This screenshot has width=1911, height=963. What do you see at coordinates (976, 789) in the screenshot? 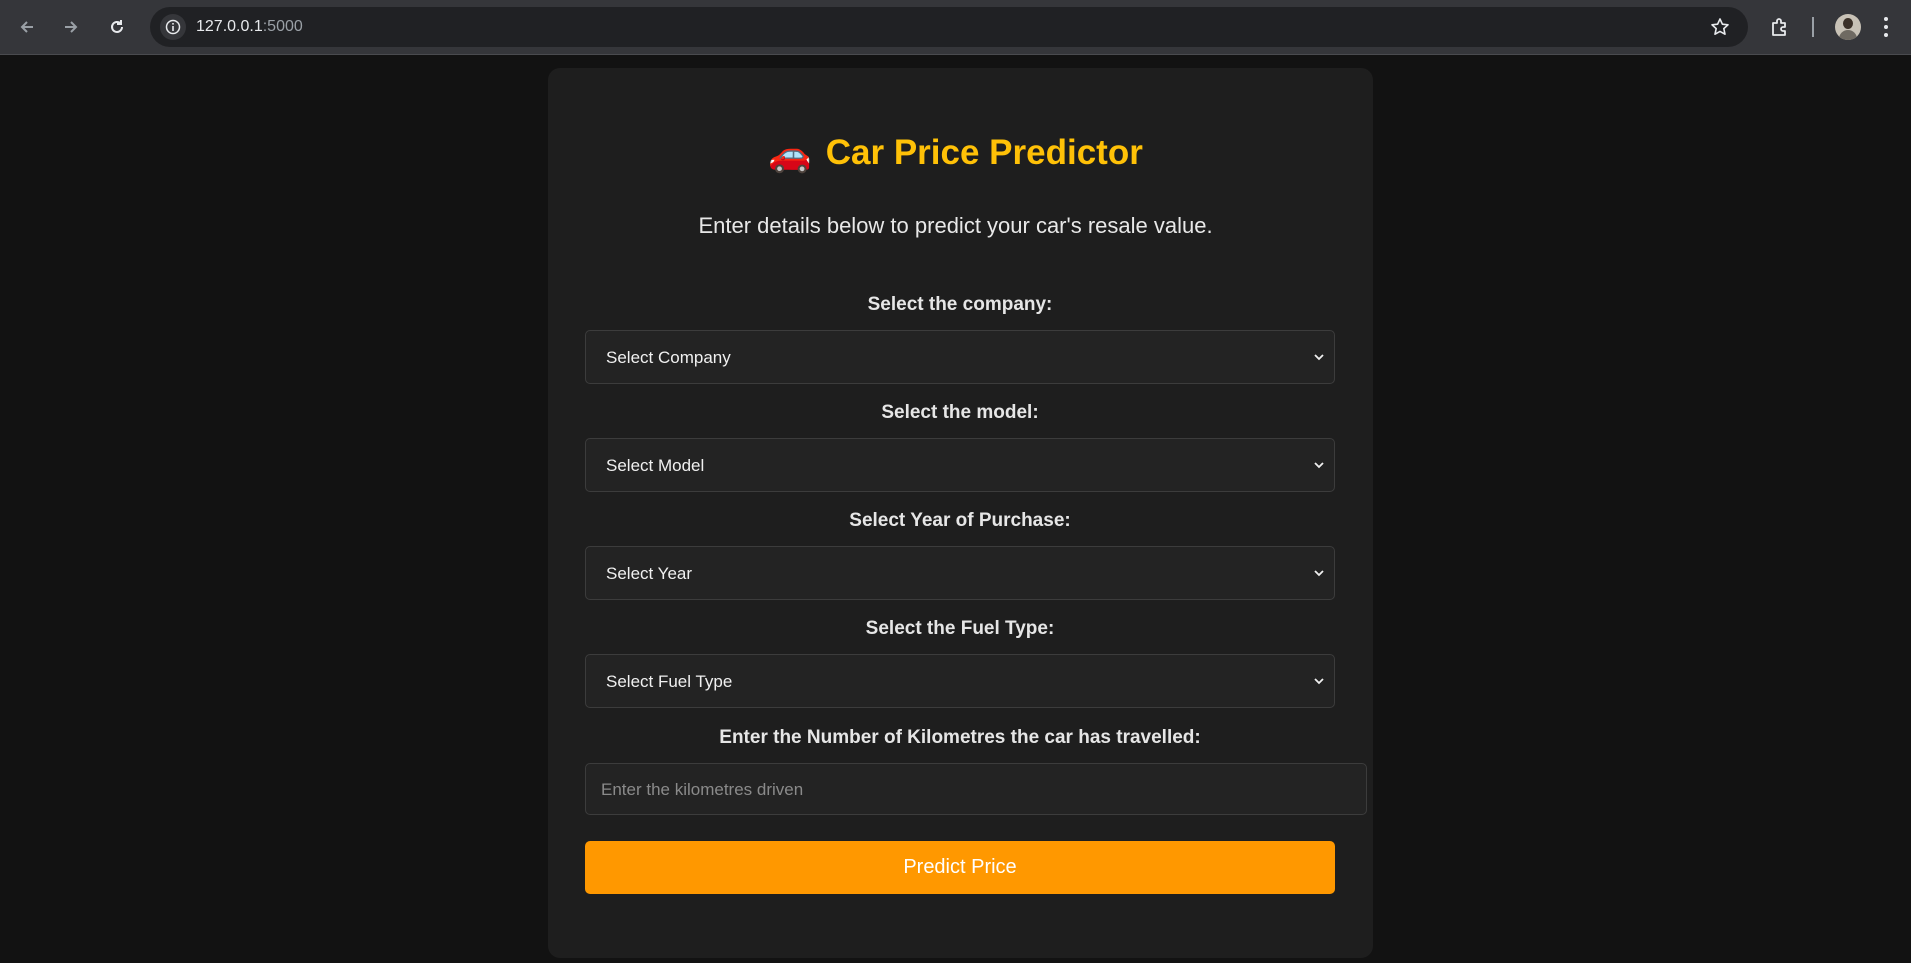
I see `kilometres-input: Enter the kilometres driven` at bounding box center [976, 789].